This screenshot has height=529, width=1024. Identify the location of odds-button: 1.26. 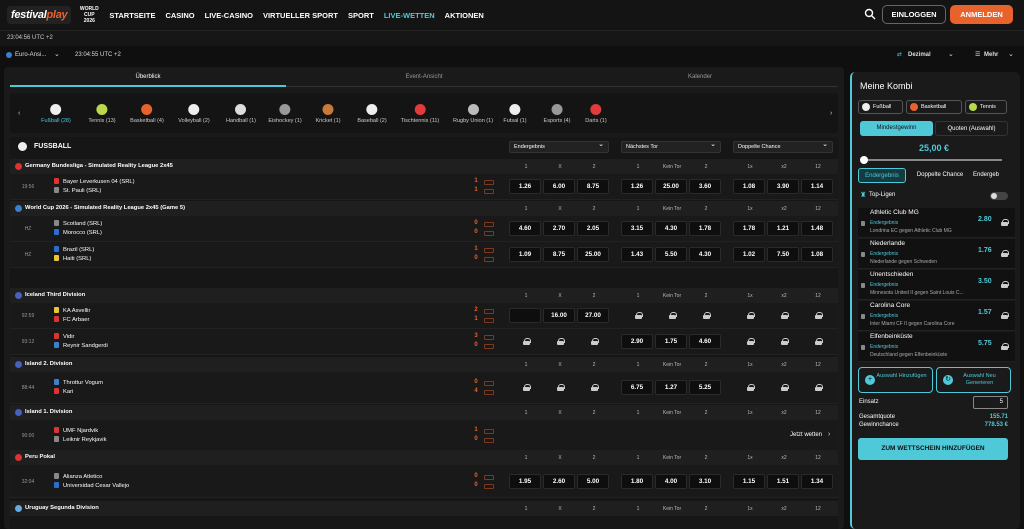
(637, 186).